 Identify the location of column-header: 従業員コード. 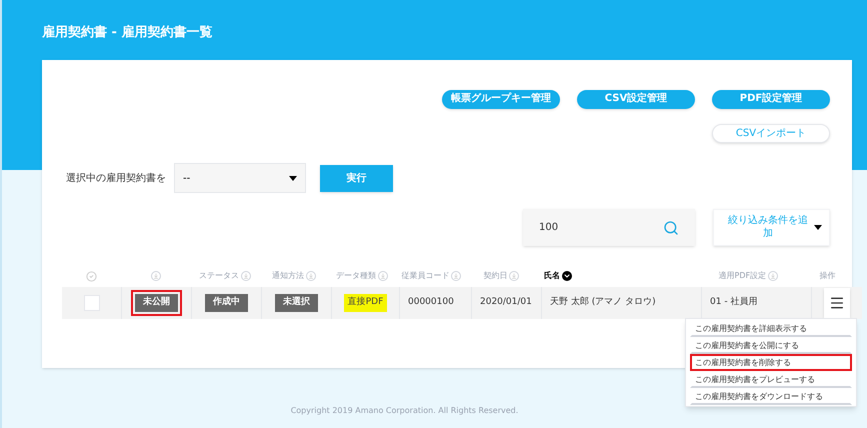
(425, 276).